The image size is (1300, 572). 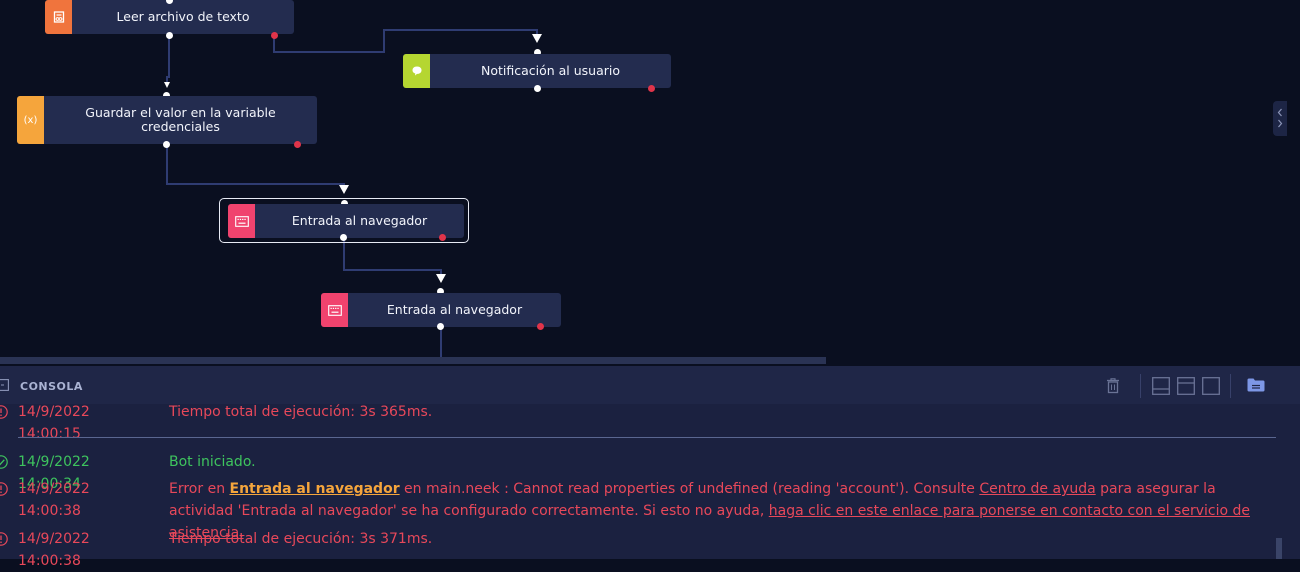 What do you see at coordinates (58, 17) in the screenshot?
I see `file-icon` at bounding box center [58, 17].